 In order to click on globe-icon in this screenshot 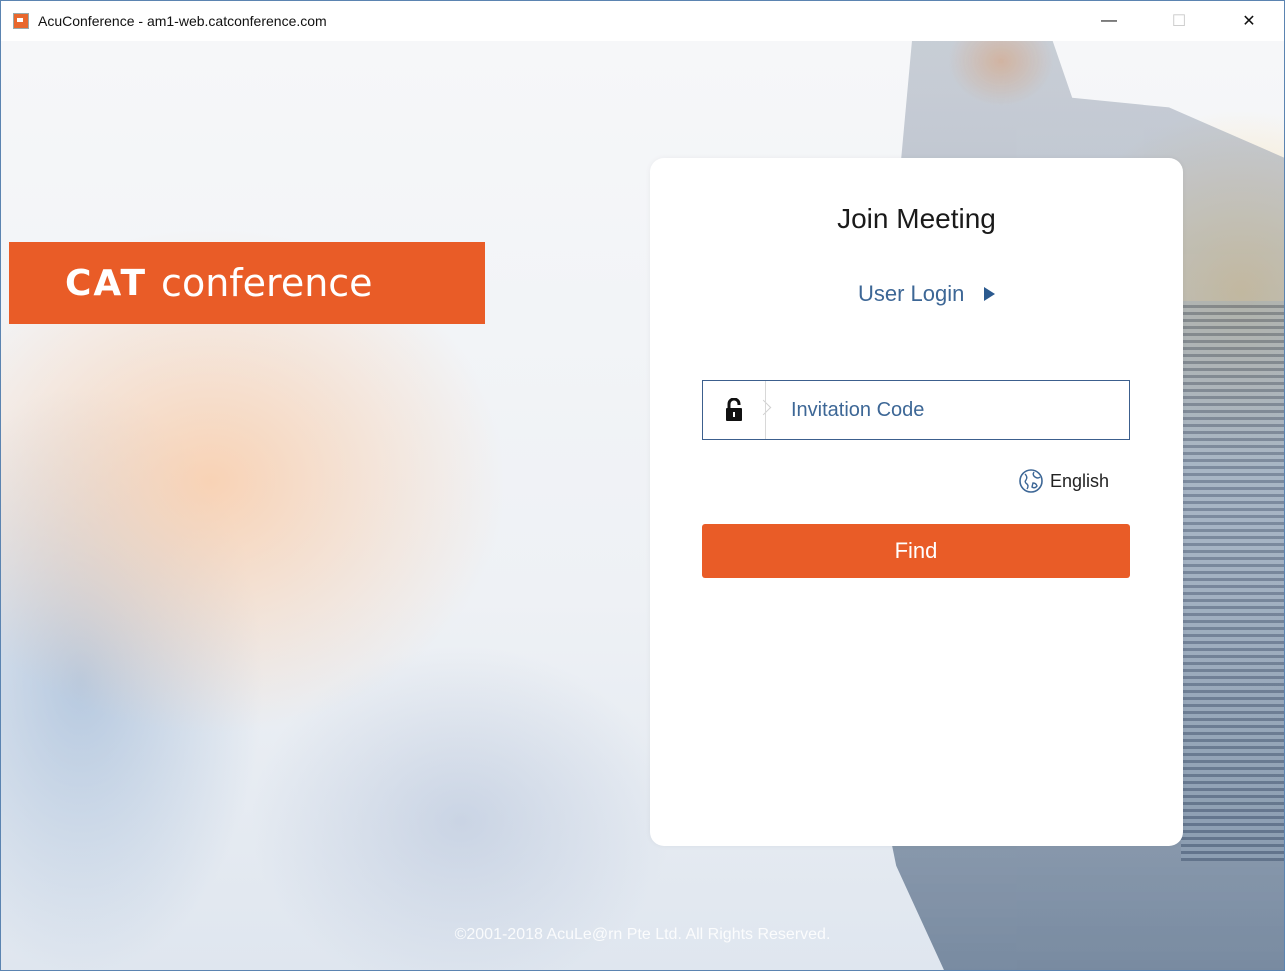, I will do `click(1031, 481)`.